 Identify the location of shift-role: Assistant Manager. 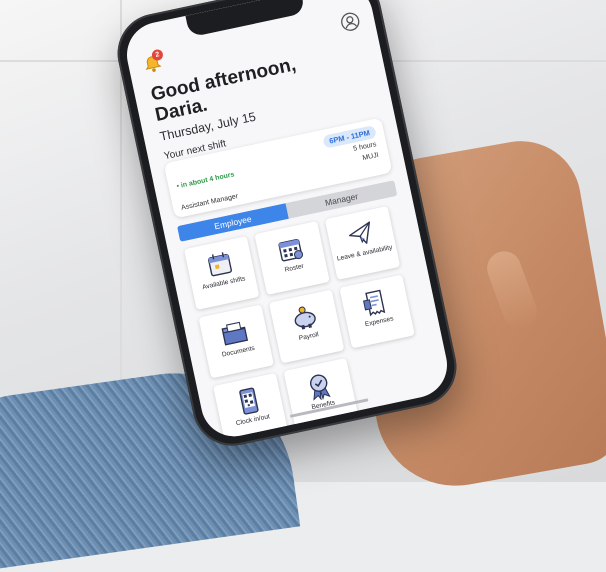
(209, 202).